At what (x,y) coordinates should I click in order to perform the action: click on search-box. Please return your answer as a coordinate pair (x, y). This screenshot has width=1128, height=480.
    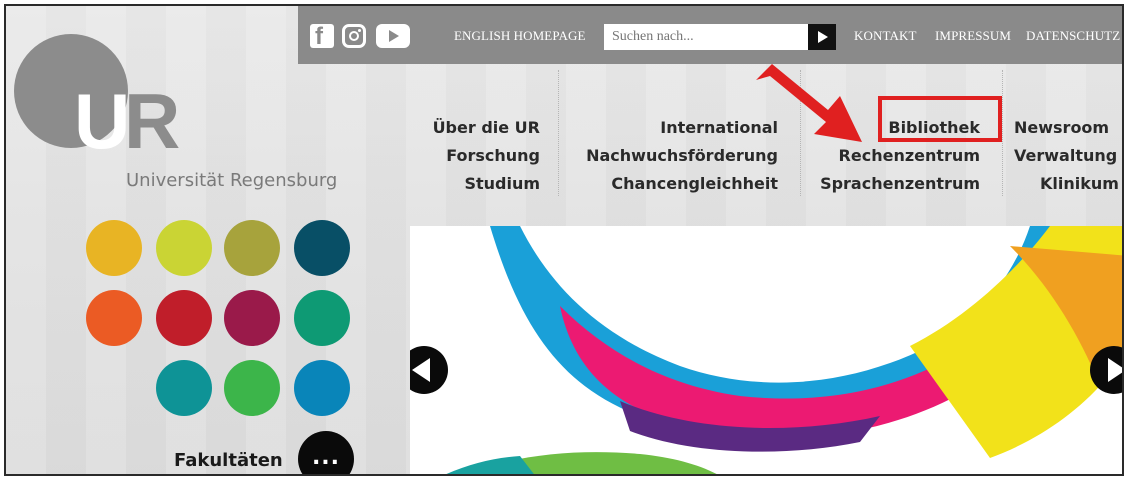
    Looking at the image, I should click on (720, 37).